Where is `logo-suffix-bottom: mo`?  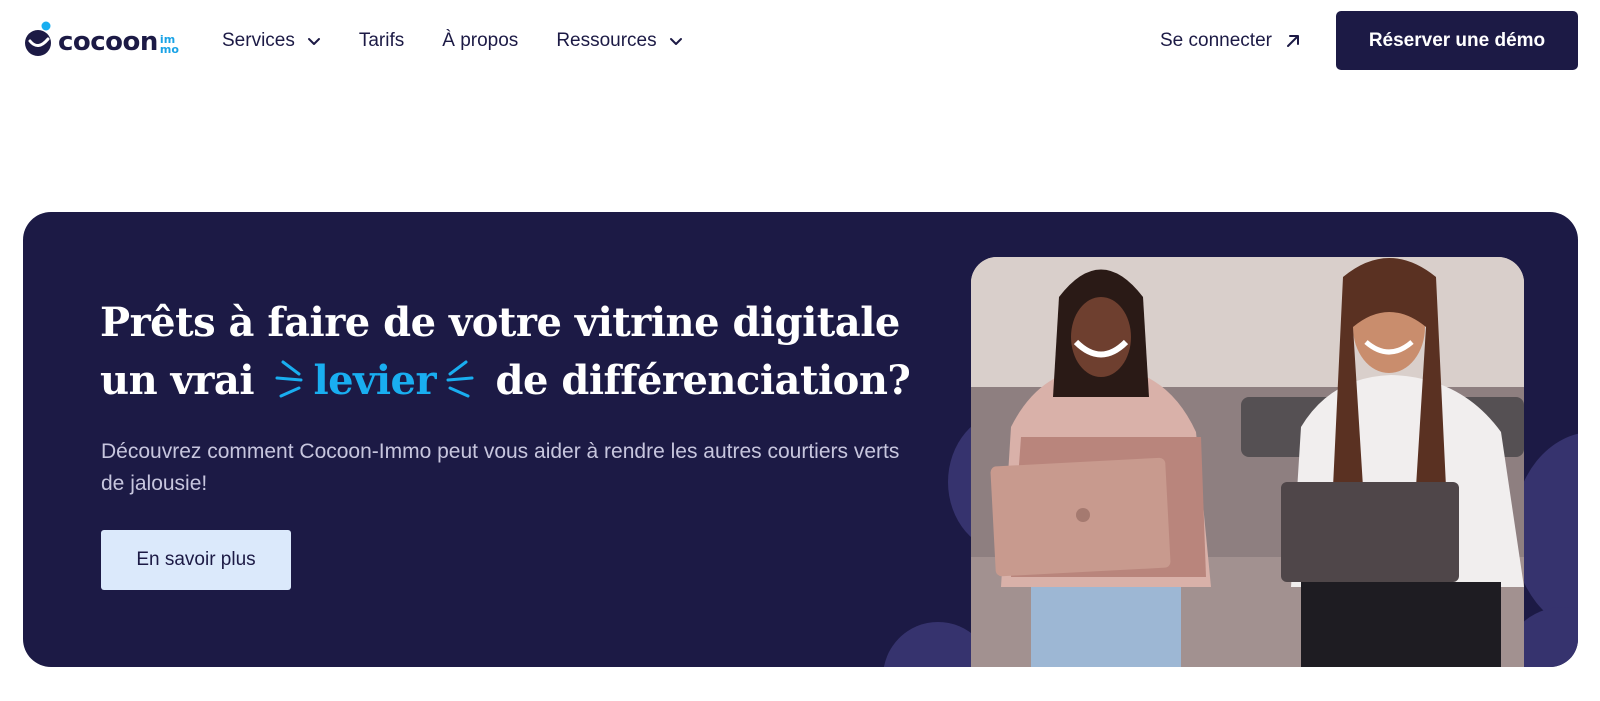
logo-suffix-bottom: mo is located at coordinates (169, 49).